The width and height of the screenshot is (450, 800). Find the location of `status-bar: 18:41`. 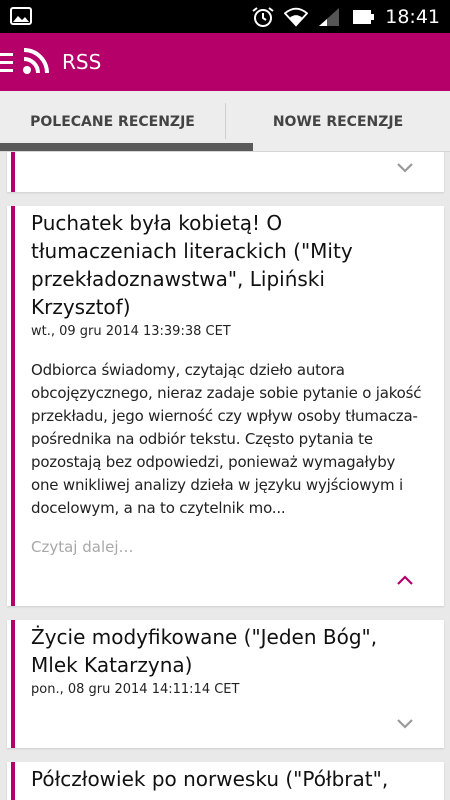

status-bar: 18:41 is located at coordinates (225, 16).